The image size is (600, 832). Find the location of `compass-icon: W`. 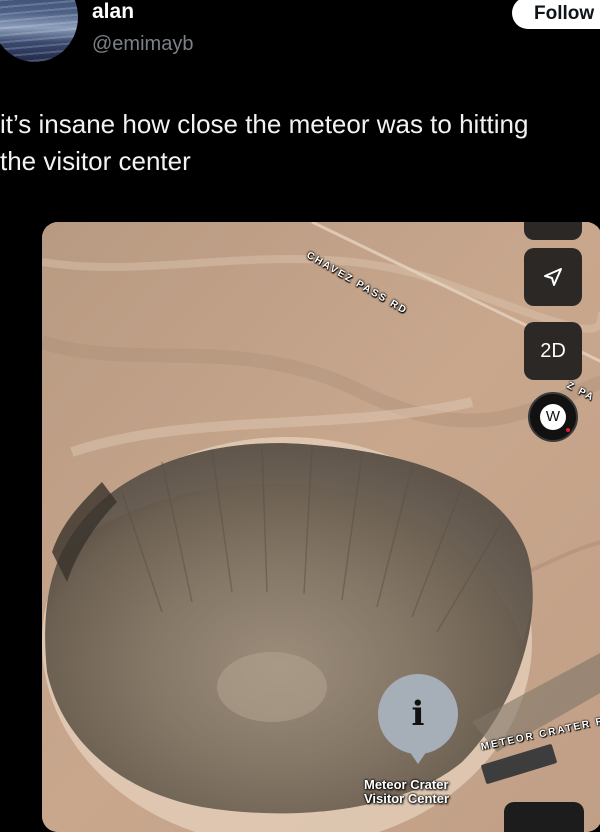

compass-icon: W is located at coordinates (553, 417).